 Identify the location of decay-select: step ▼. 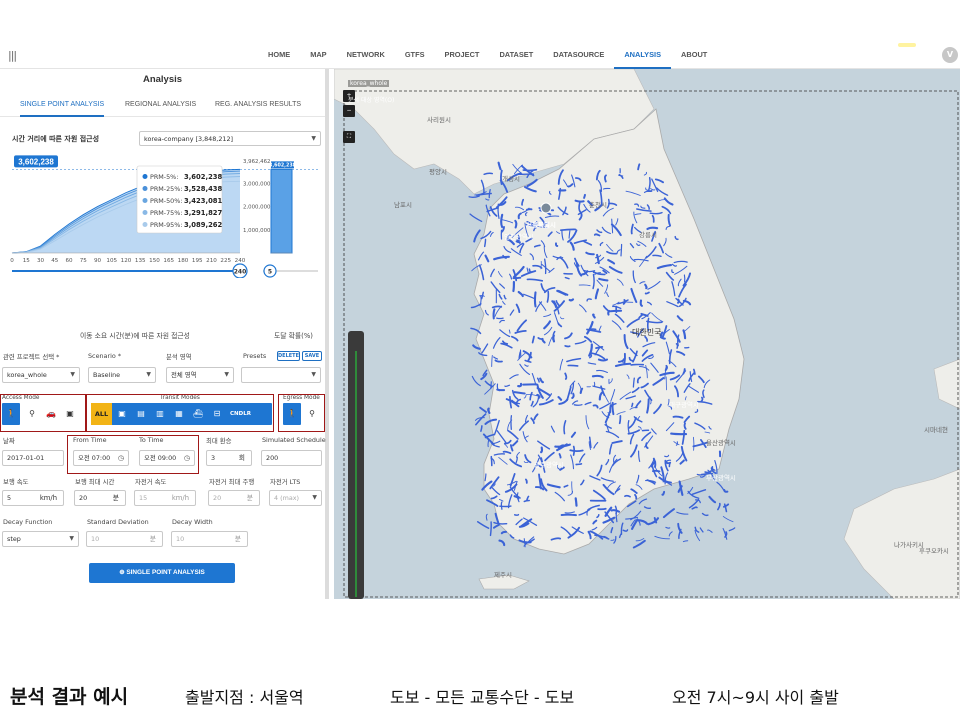
(40, 539).